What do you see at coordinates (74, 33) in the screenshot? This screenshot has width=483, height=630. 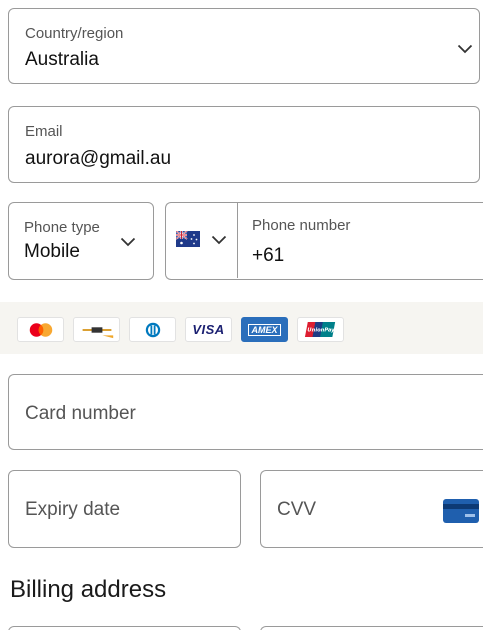 I see `country-region-label: Country/region` at bounding box center [74, 33].